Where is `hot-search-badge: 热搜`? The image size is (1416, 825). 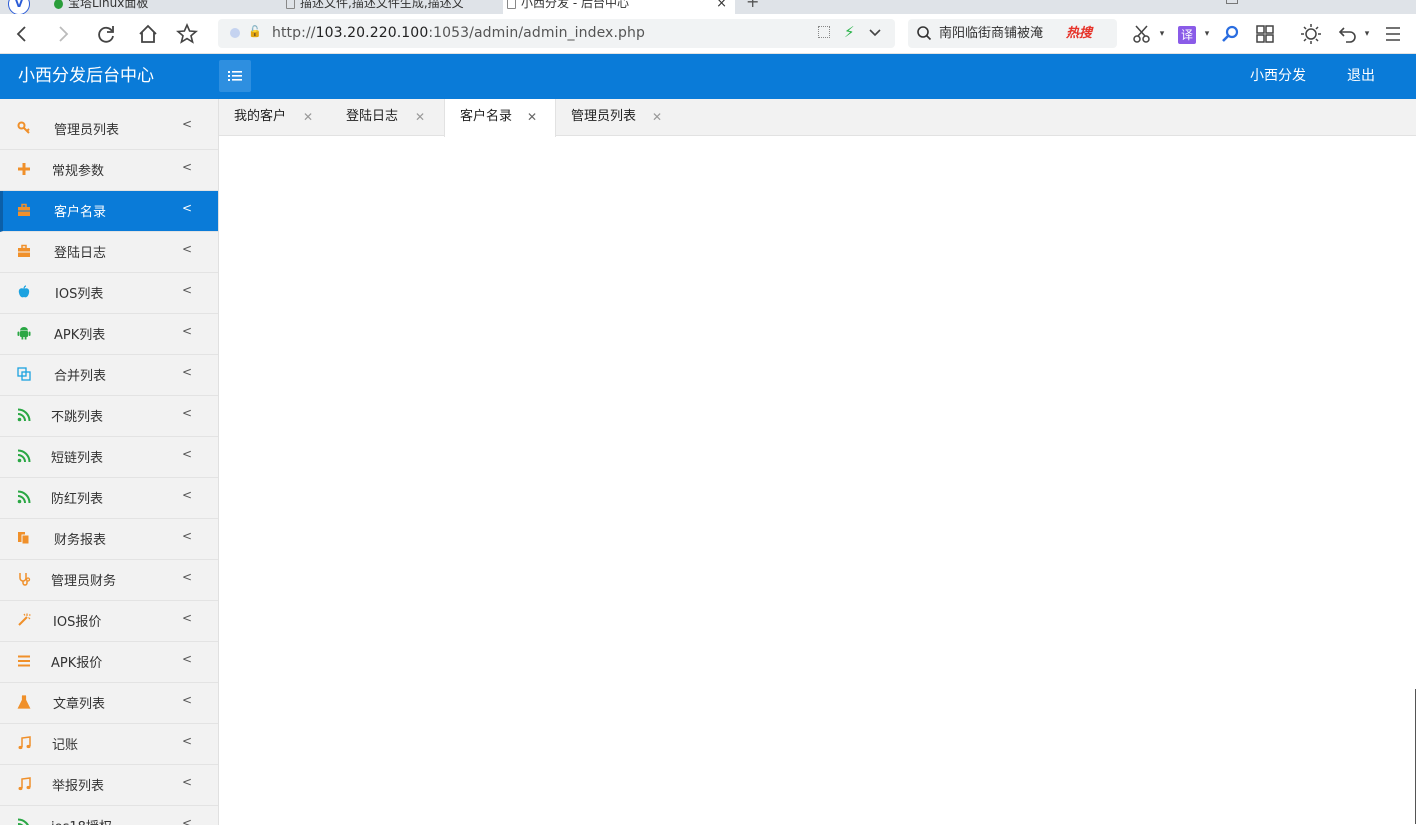 hot-search-badge: 热搜 is located at coordinates (1079, 33).